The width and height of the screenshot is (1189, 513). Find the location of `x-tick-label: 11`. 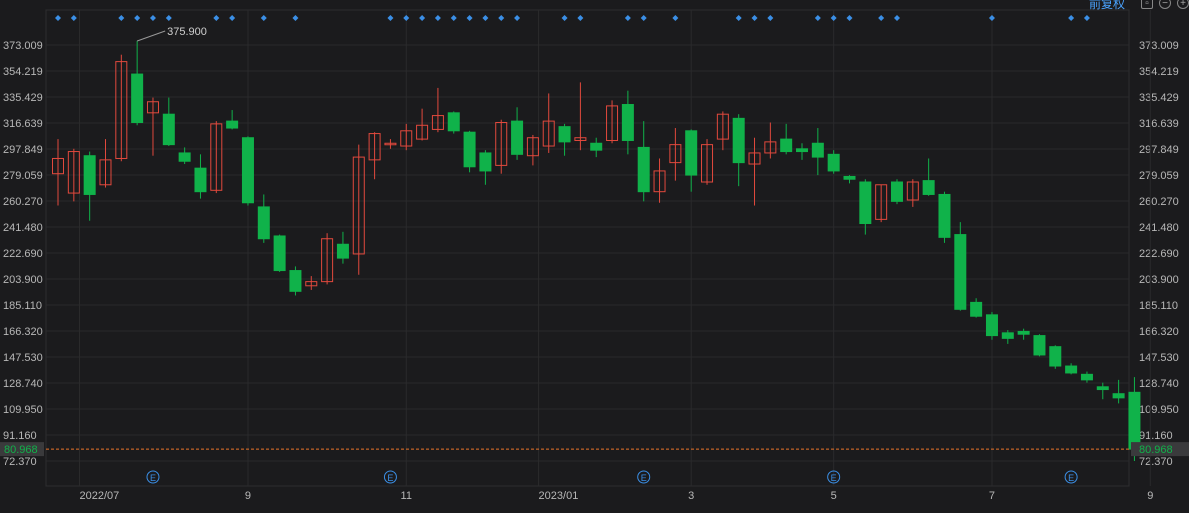

x-tick-label: 11 is located at coordinates (406, 496).